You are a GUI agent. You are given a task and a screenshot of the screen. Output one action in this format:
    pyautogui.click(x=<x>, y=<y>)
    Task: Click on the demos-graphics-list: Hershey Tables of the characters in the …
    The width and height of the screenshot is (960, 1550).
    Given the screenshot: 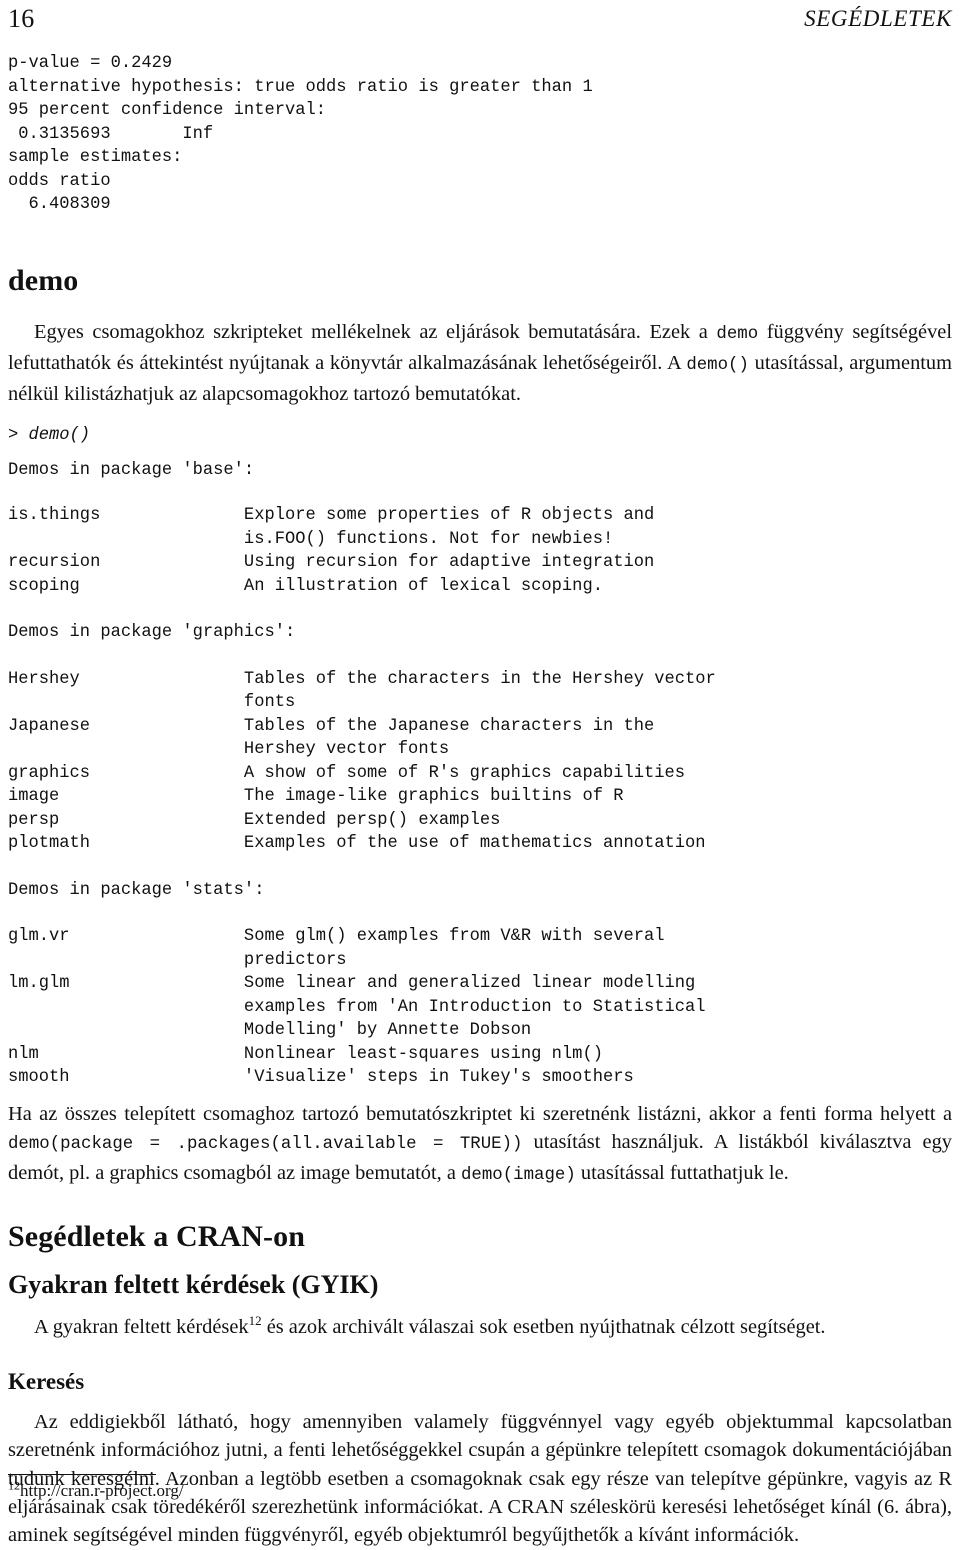 What is the action you would take?
    pyautogui.click(x=362, y=761)
    